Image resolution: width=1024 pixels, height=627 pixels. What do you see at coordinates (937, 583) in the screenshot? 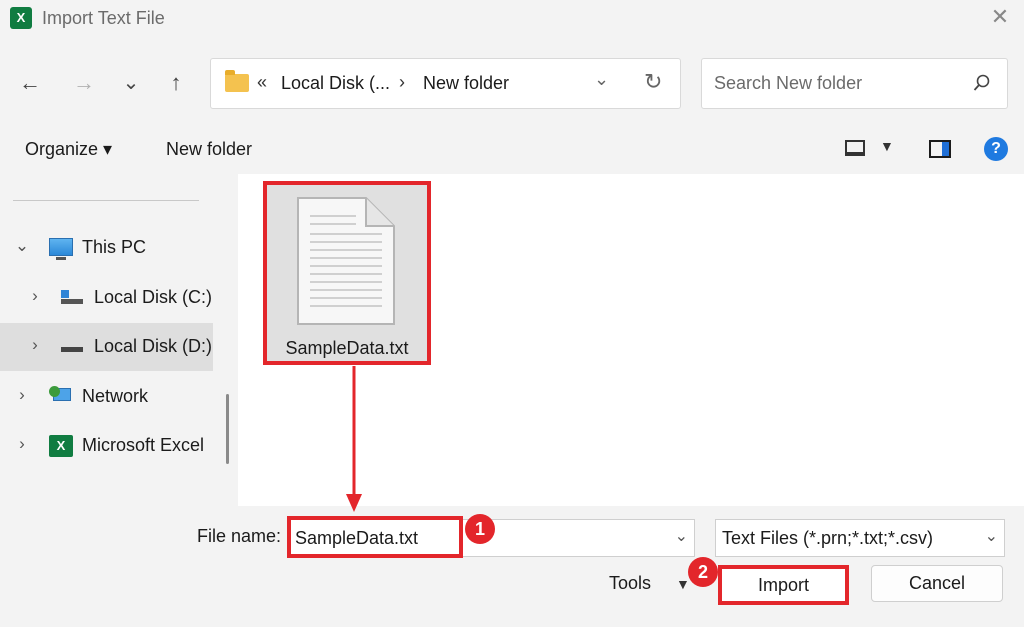
I see `cancel-button: Cancel` at bounding box center [937, 583].